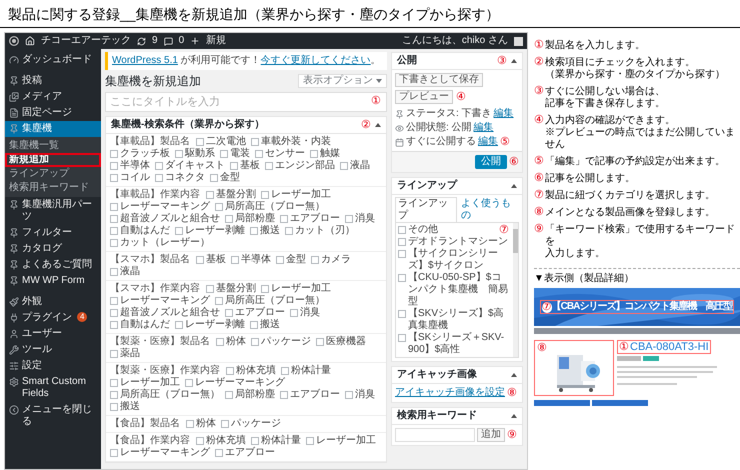 The height and width of the screenshot is (470, 740). Describe the element at coordinates (53, 388) in the screenshot. I see `sidebar-item: Smart Custom Fields` at that location.